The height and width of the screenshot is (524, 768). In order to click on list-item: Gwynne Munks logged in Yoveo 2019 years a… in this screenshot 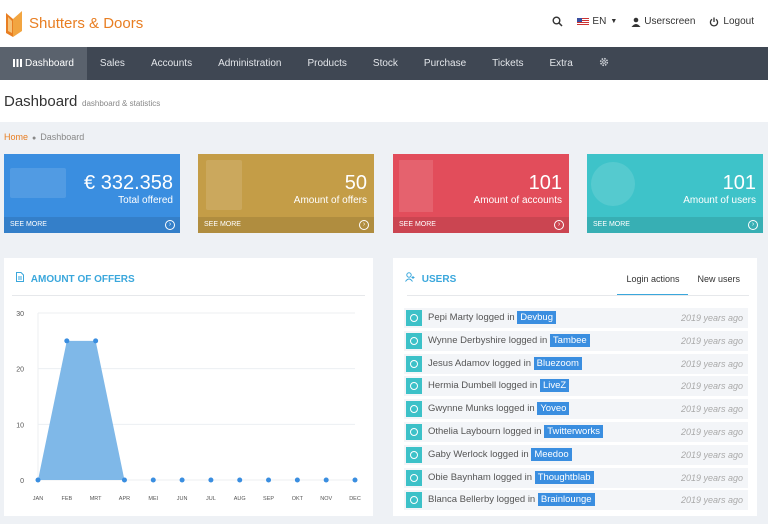, I will do `click(576, 409)`.